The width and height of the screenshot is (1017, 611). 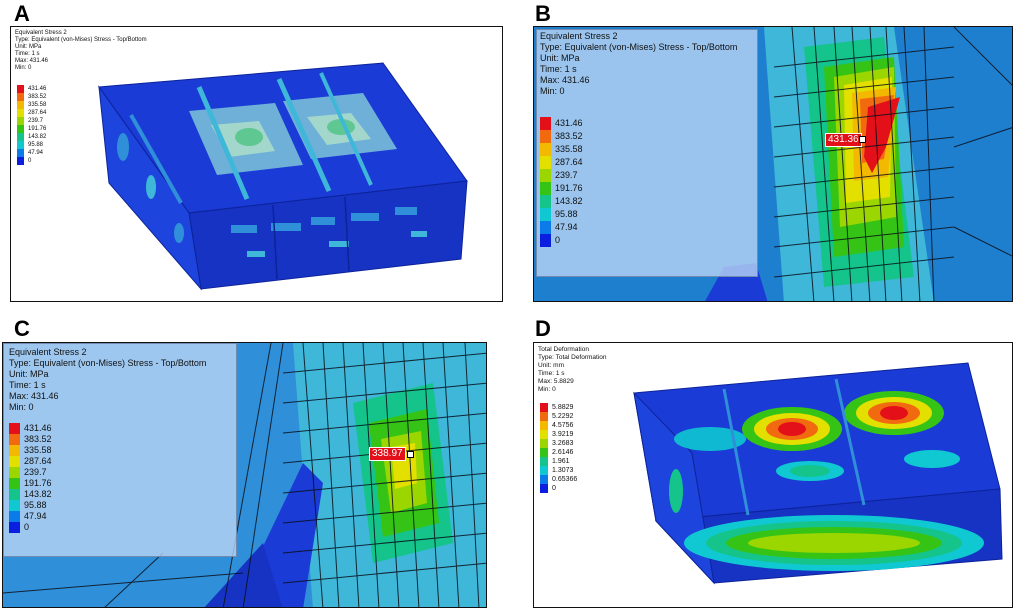 What do you see at coordinates (410, 454) in the screenshot?
I see `probe-marker-c` at bounding box center [410, 454].